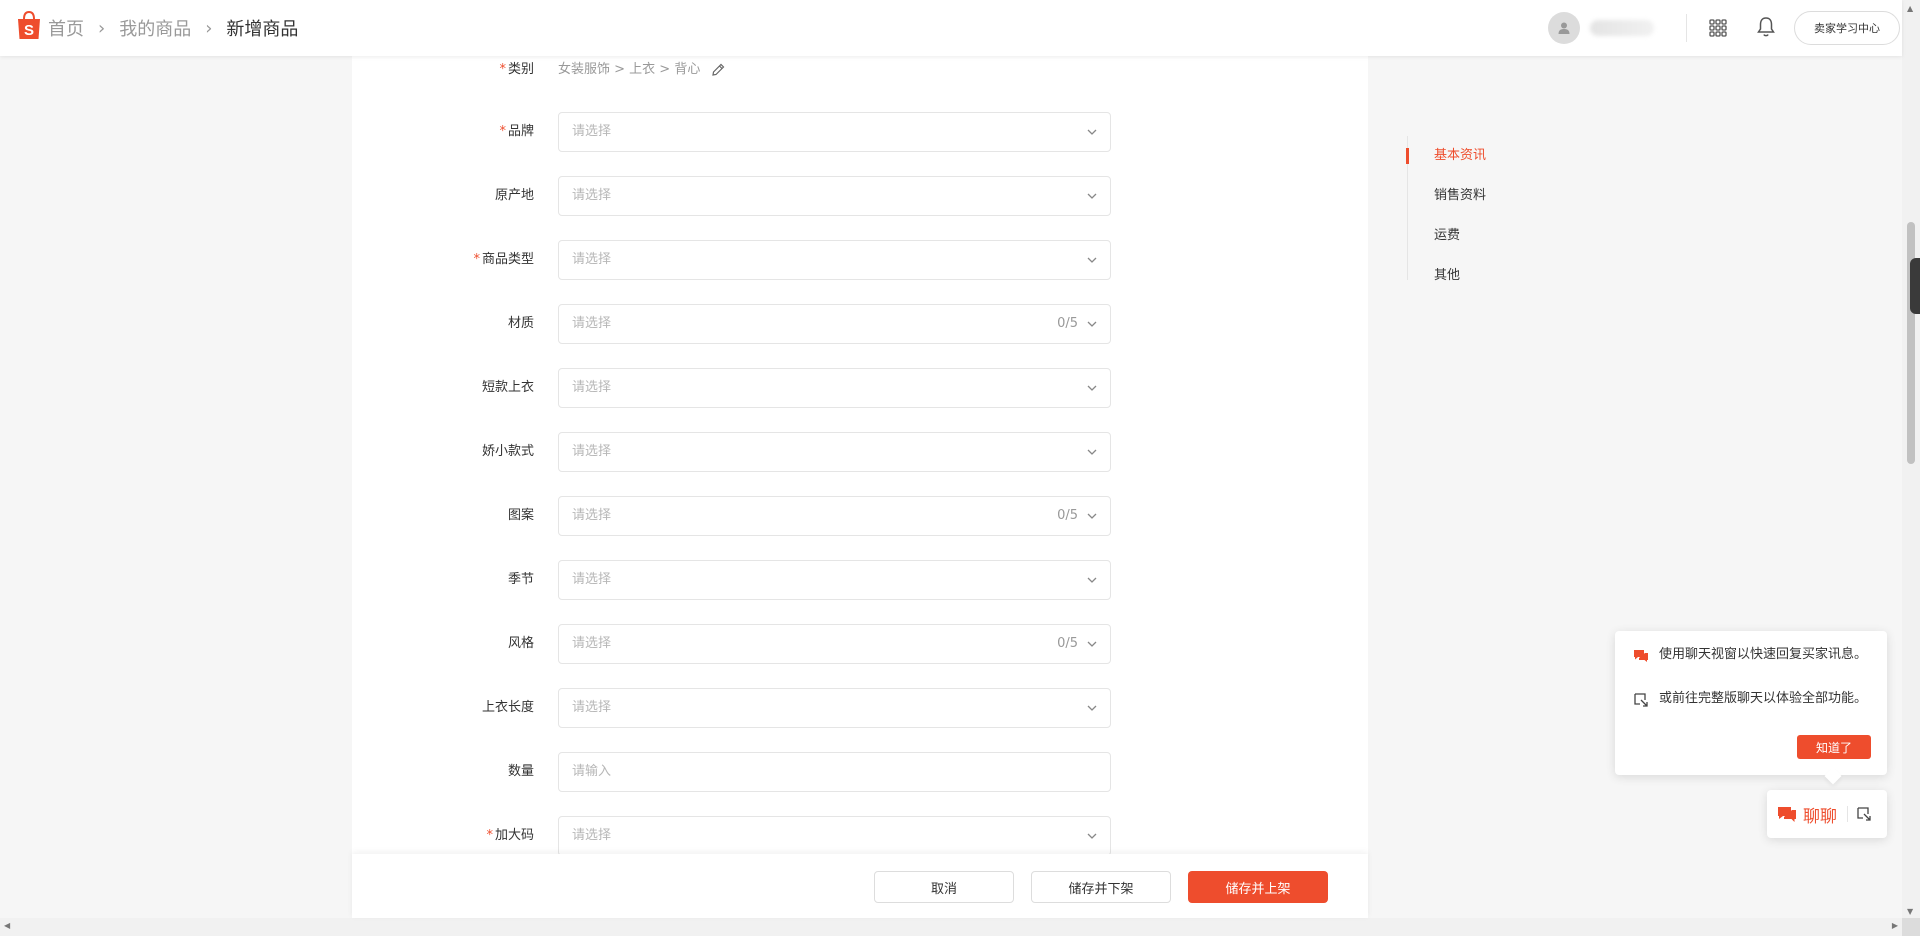 Image resolution: width=1920 pixels, height=936 pixels. What do you see at coordinates (1915, 286) in the screenshot?
I see `side-edge-widget` at bounding box center [1915, 286].